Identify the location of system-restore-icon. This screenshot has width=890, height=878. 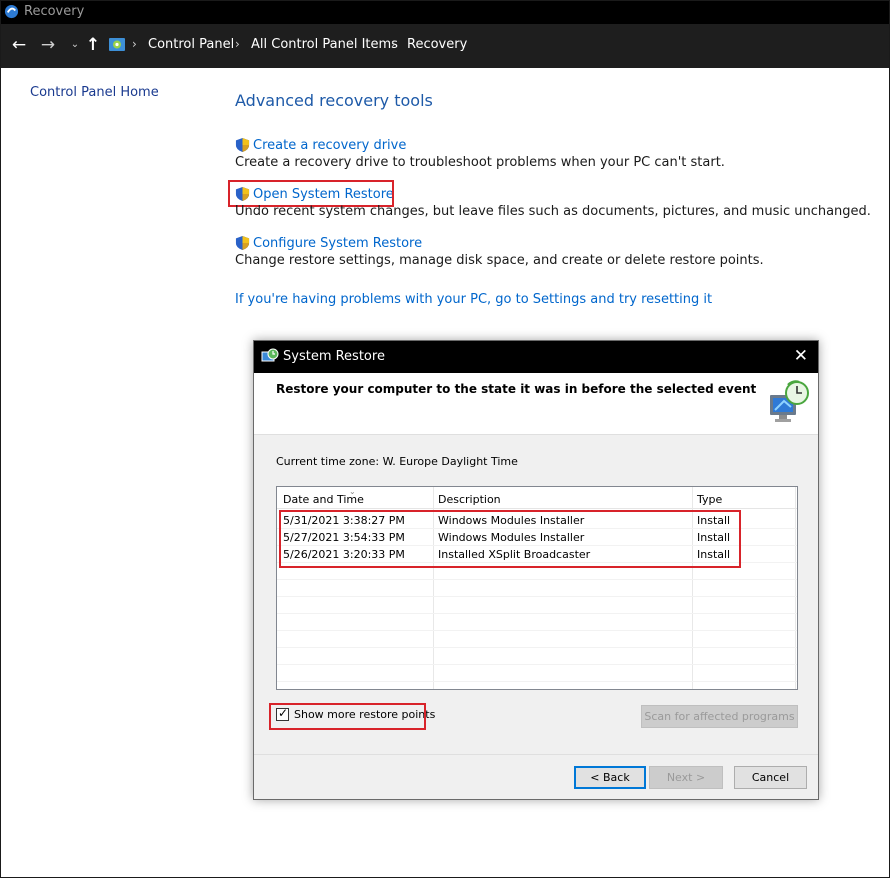
(270, 355).